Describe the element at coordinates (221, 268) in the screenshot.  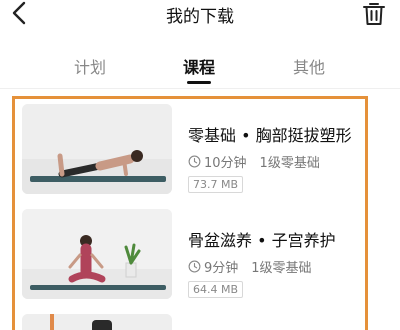
I see `course-duration: 9分钟` at that location.